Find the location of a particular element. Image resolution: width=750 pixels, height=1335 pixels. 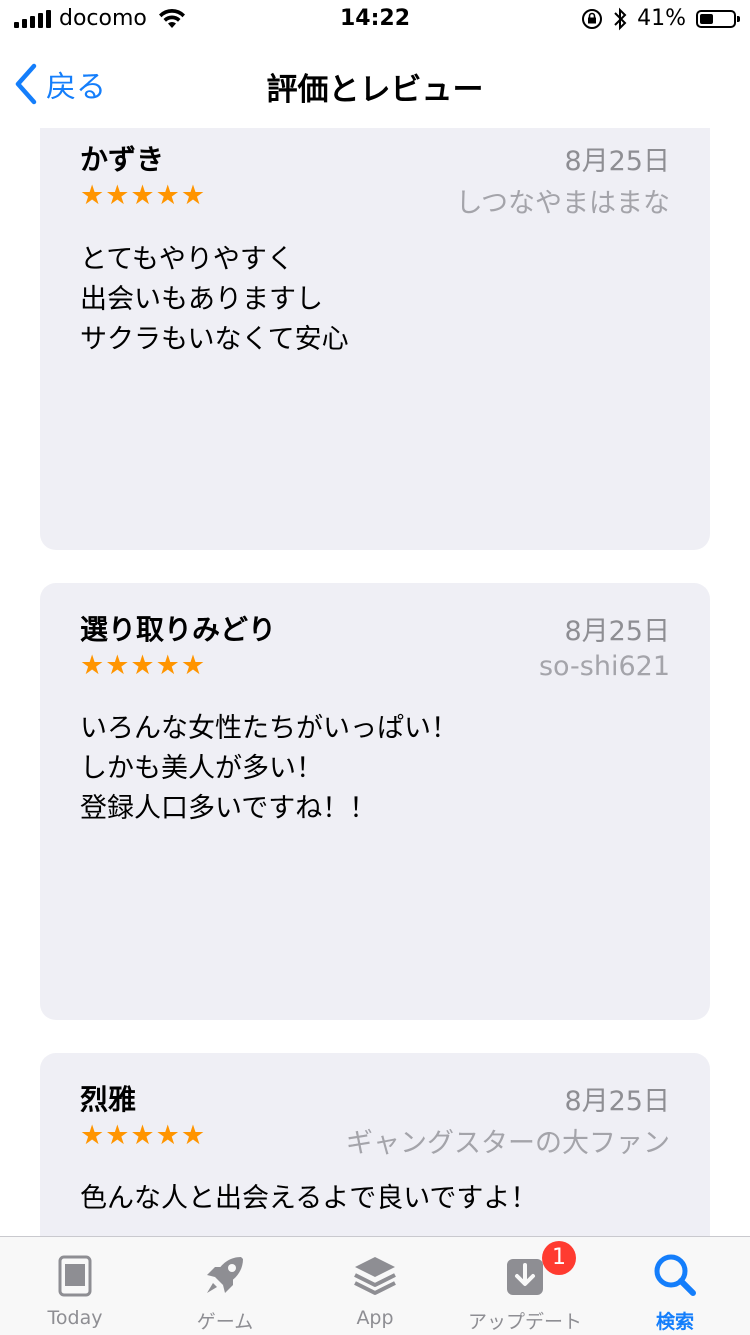

update-badge: 1 is located at coordinates (559, 1258).